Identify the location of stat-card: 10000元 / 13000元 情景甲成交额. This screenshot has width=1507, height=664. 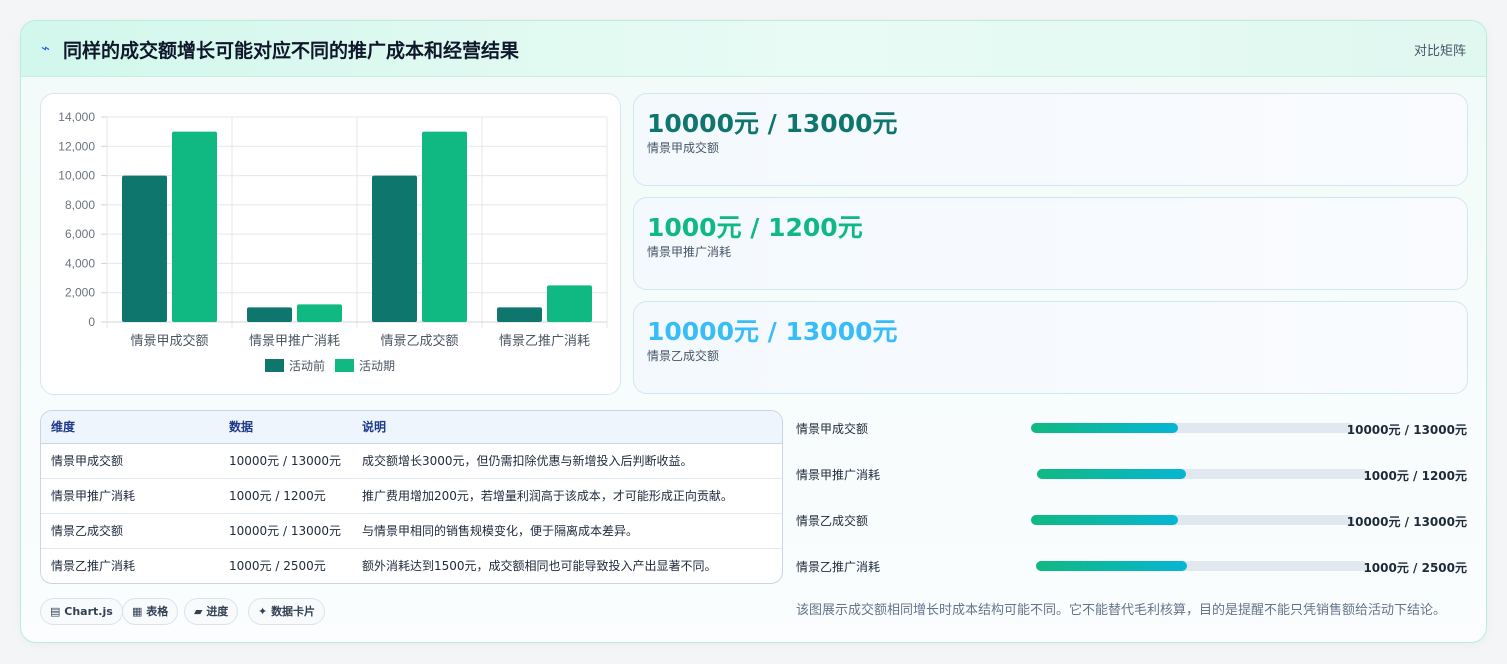
(1050, 139).